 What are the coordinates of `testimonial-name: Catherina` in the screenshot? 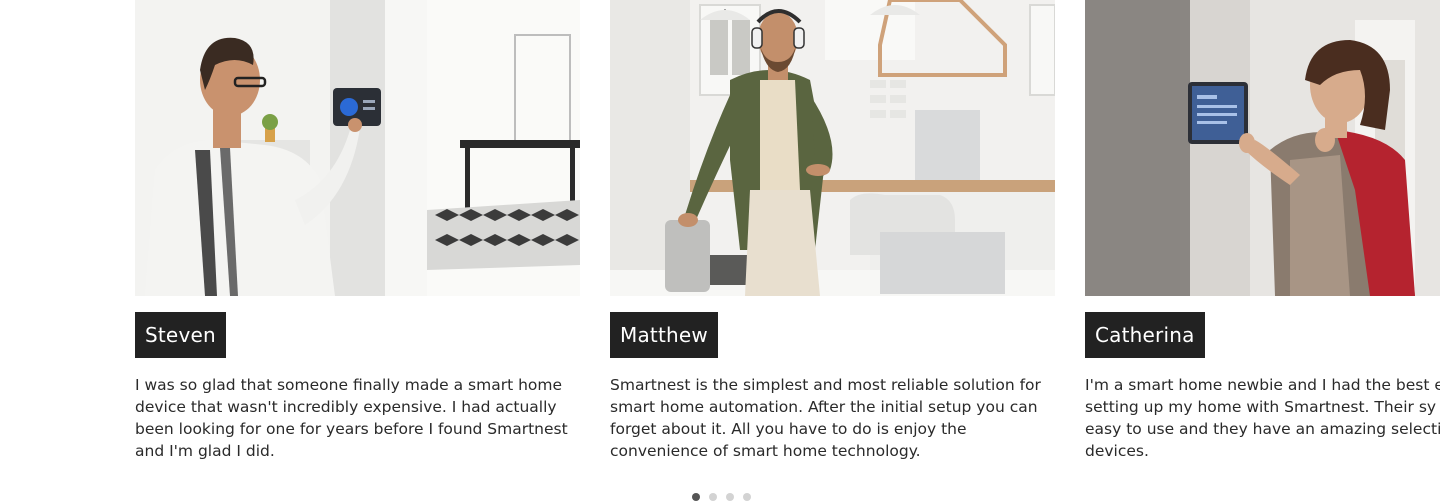 It's located at (1145, 335).